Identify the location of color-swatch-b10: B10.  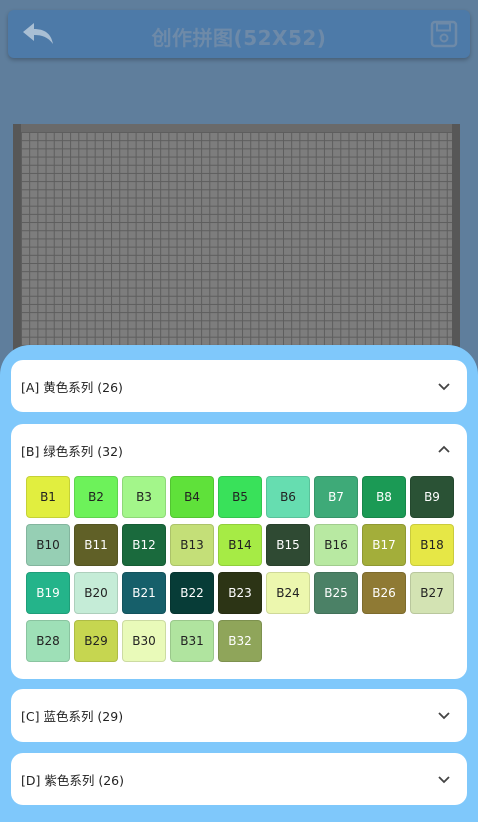
(48, 545).